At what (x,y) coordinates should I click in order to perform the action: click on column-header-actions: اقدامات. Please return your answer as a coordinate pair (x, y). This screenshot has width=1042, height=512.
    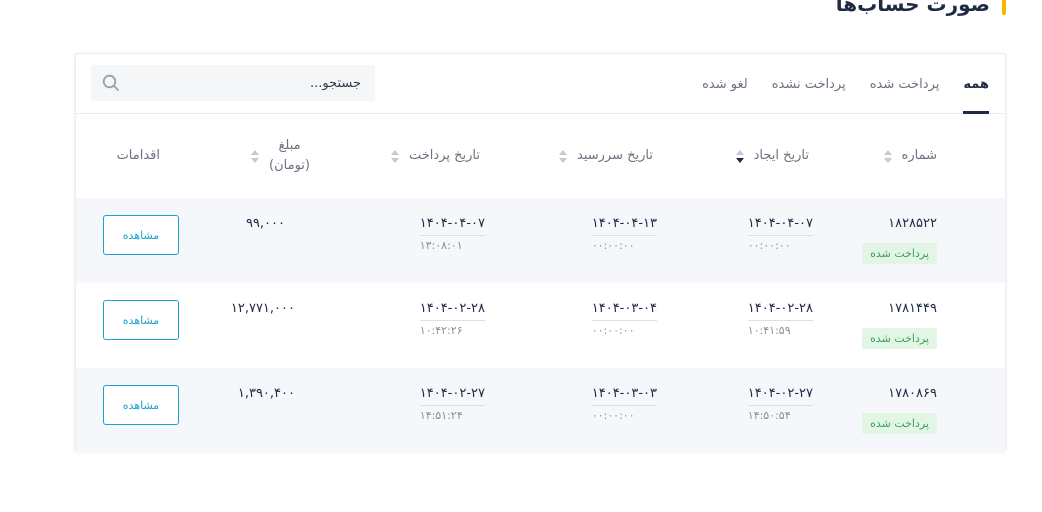
    Looking at the image, I should click on (138, 156).